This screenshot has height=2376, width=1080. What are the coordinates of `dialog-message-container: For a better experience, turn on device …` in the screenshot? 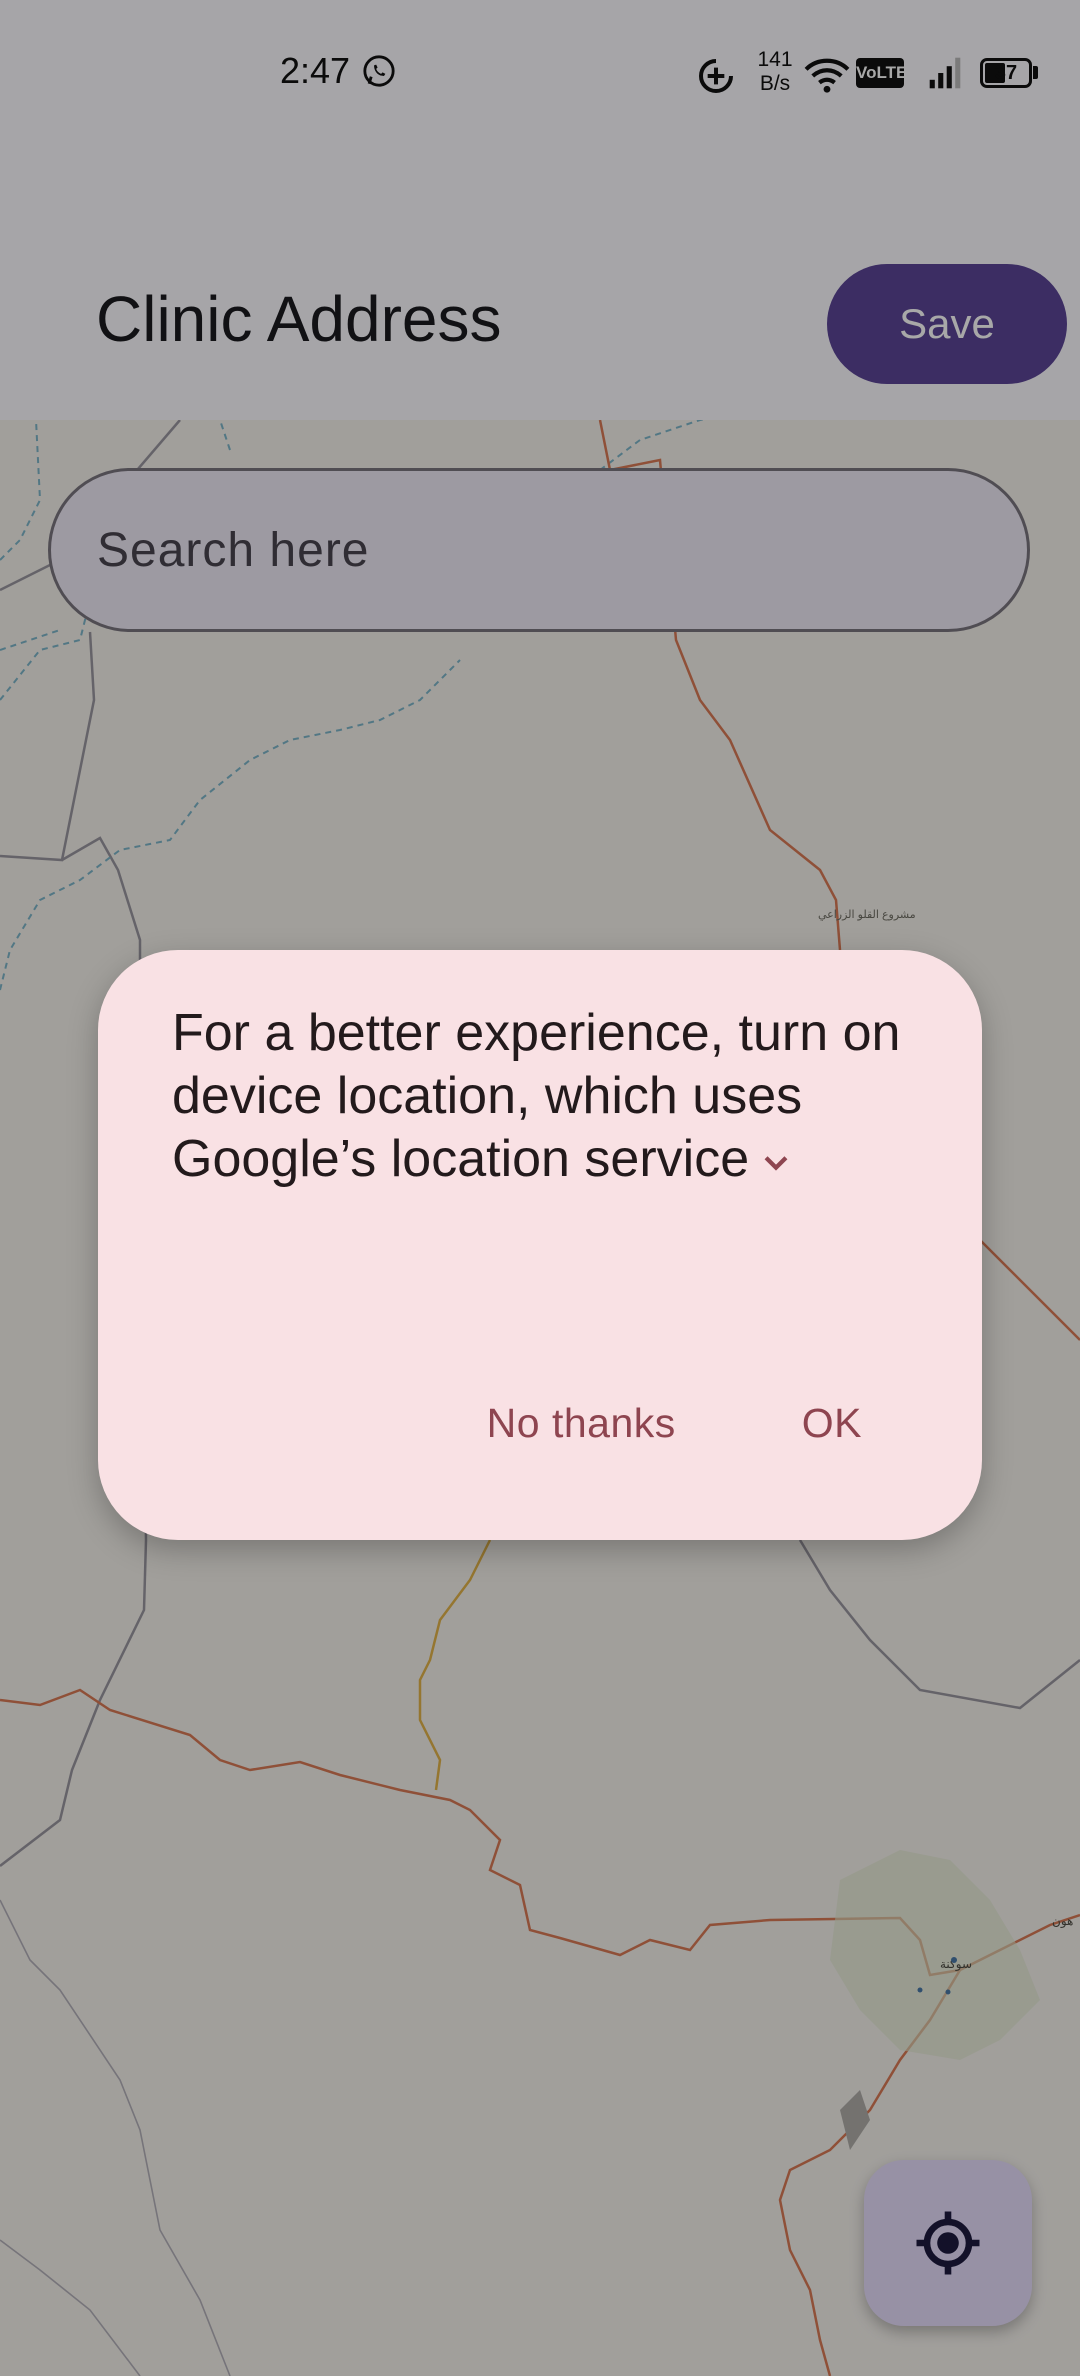 It's located at (552, 1096).